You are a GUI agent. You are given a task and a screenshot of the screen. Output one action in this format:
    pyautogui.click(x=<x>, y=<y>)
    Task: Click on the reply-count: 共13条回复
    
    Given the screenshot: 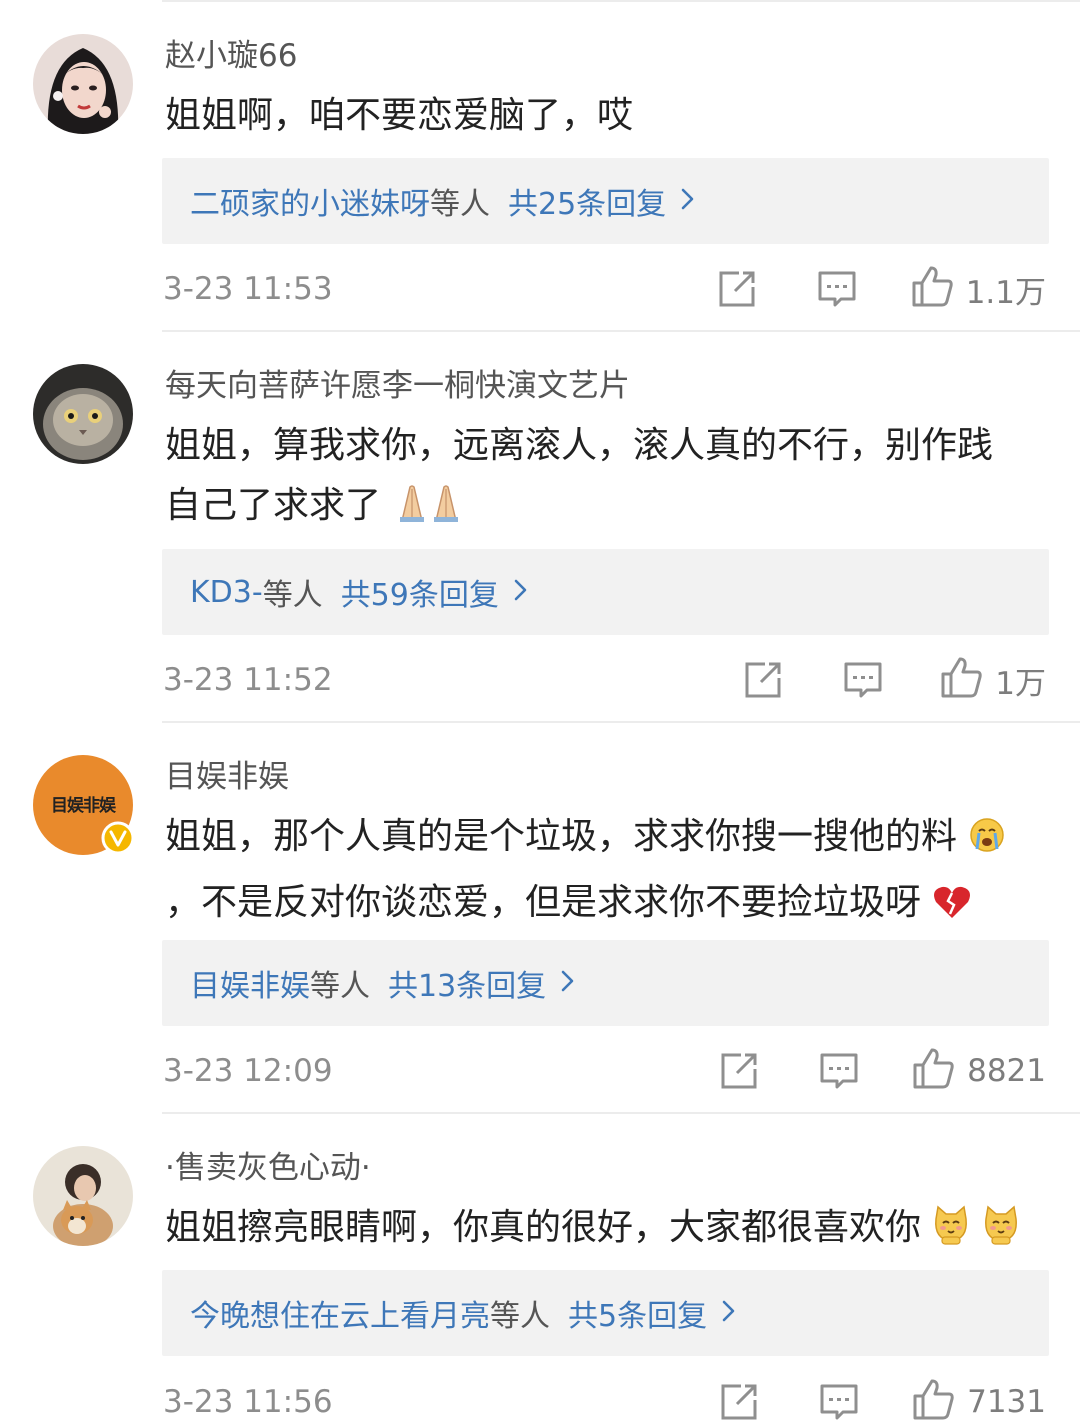 What is the action you would take?
    pyautogui.click(x=467, y=983)
    